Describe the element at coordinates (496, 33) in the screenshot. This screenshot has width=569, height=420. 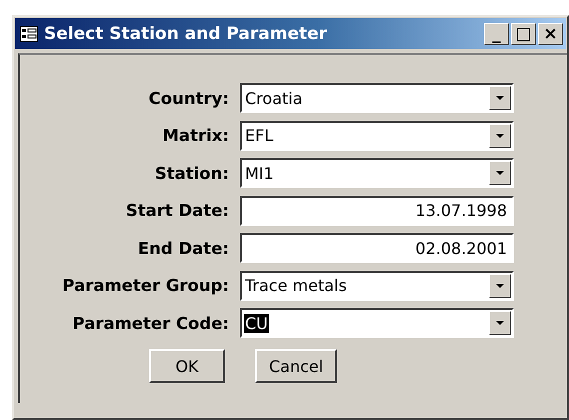
I see `minimize-button: _` at that location.